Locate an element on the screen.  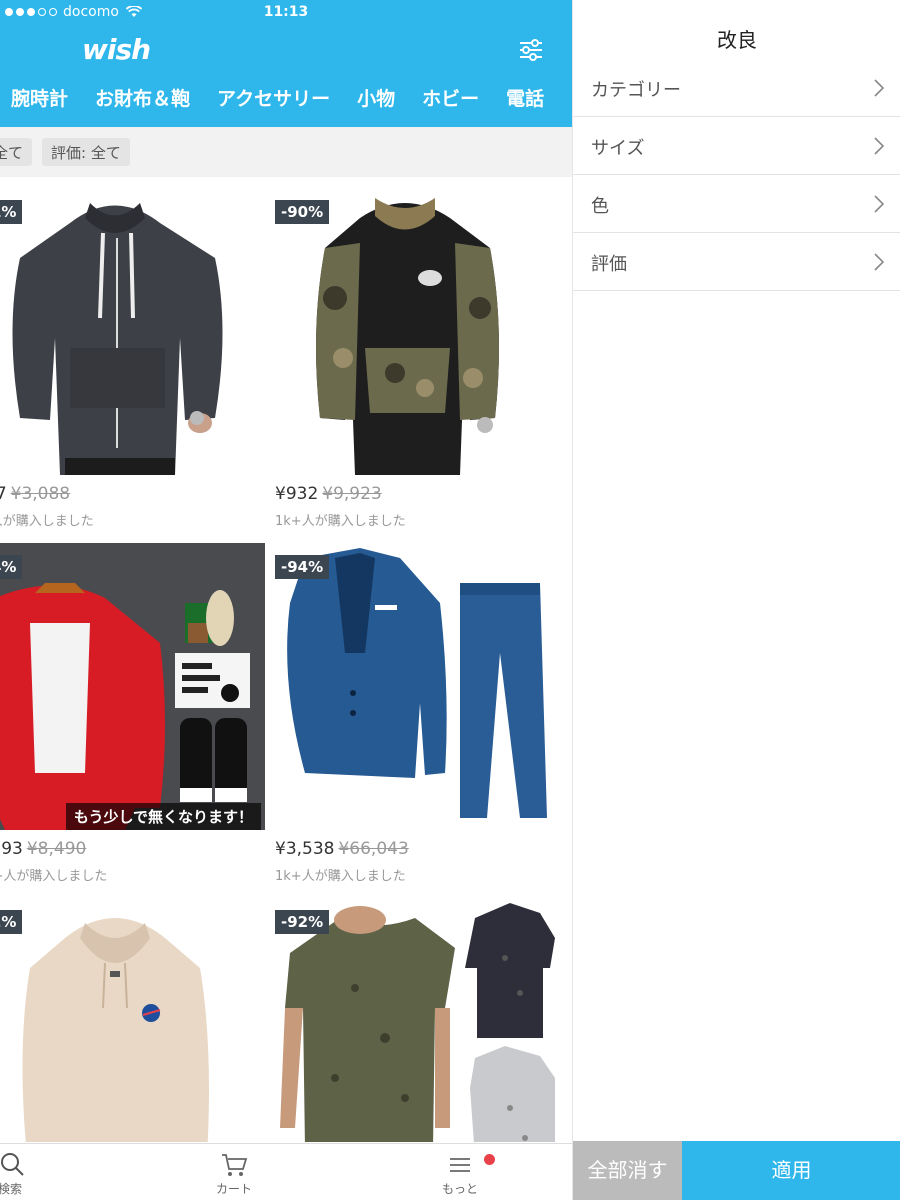
status-bar: docomo 11:13 is located at coordinates (286, 13).